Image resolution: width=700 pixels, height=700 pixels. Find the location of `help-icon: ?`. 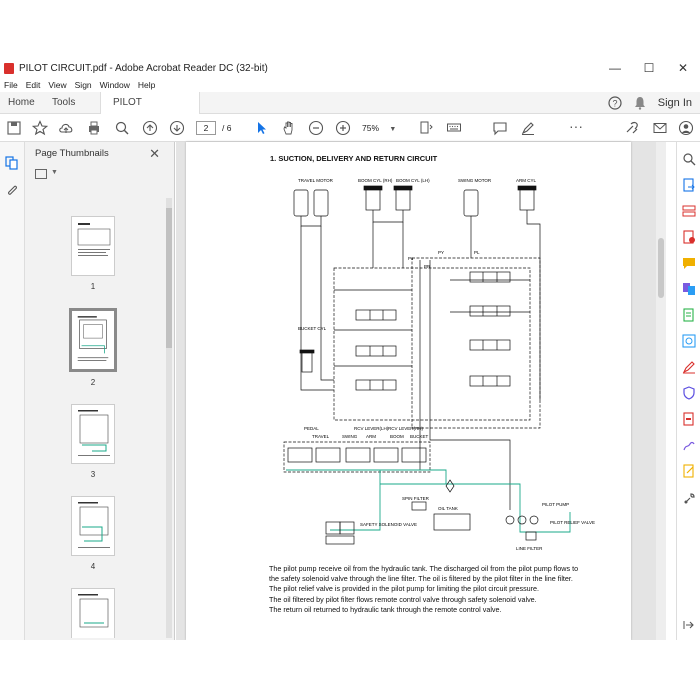

help-icon: ? is located at coordinates (615, 103).